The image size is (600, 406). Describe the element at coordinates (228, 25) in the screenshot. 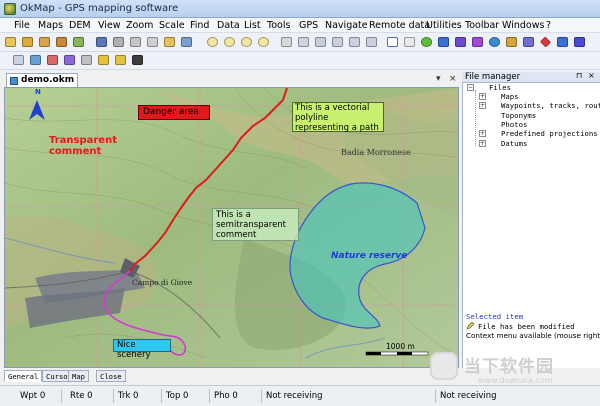

I see `menu-data: Data` at that location.